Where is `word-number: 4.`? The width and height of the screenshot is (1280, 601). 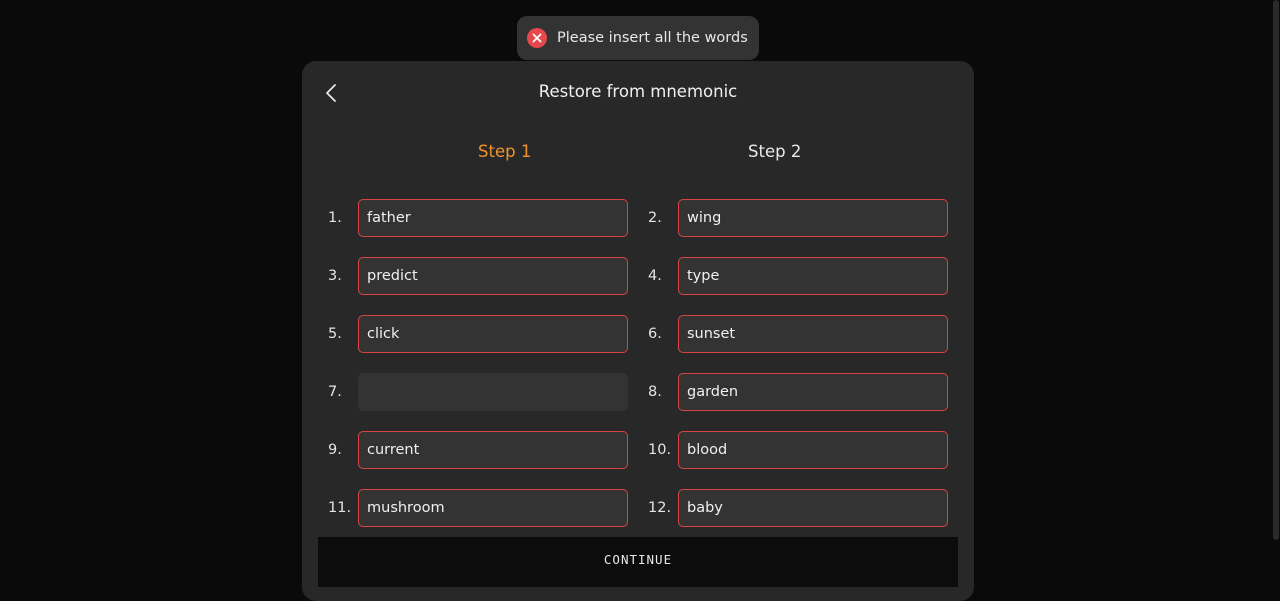
word-number: 4. is located at coordinates (655, 276).